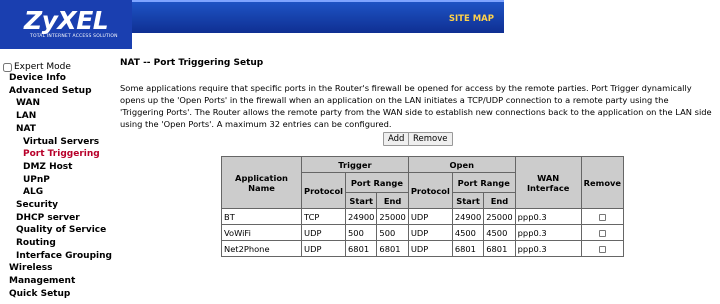 This screenshot has height=304, width=720. I want to click on sidebar-item-alg: ALG, so click(33, 192).